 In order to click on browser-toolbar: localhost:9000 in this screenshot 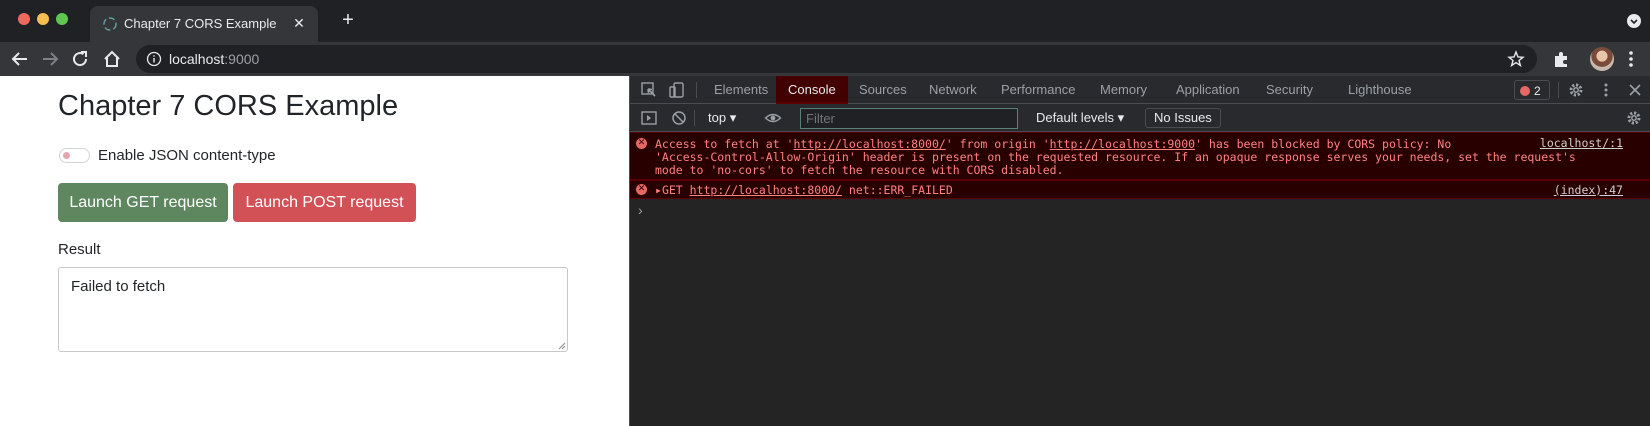, I will do `click(825, 59)`.